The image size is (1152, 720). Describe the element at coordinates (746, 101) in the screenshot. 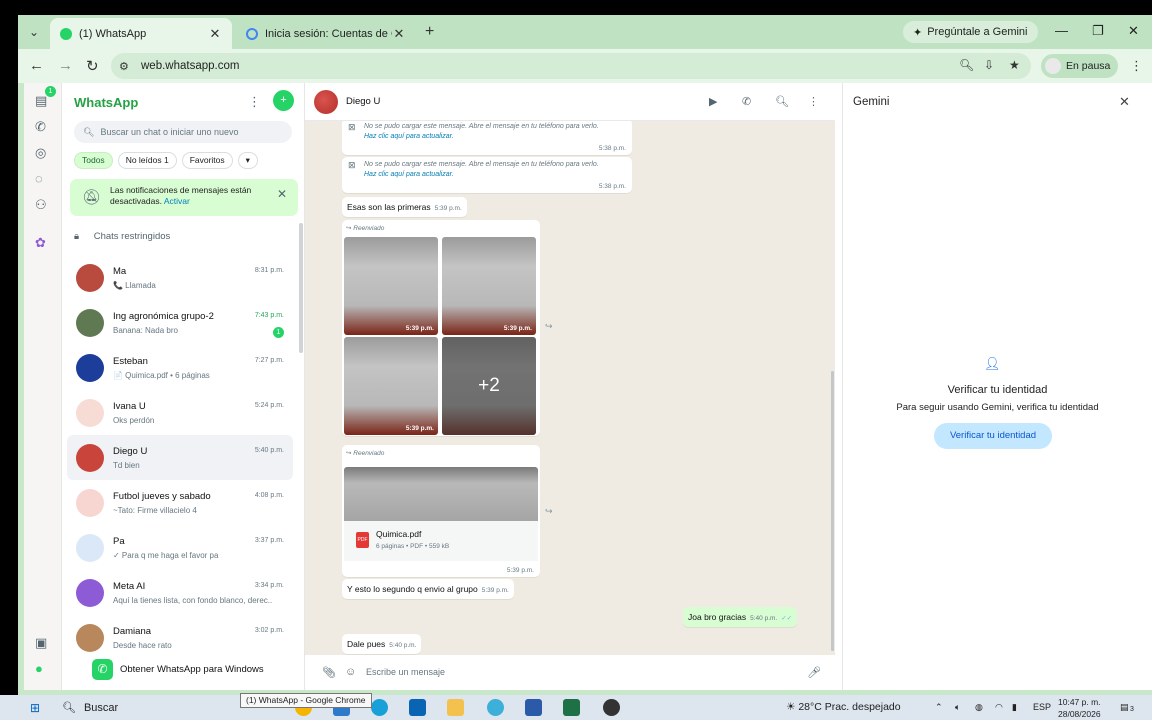

I see `voice-call-icon: ✆` at that location.